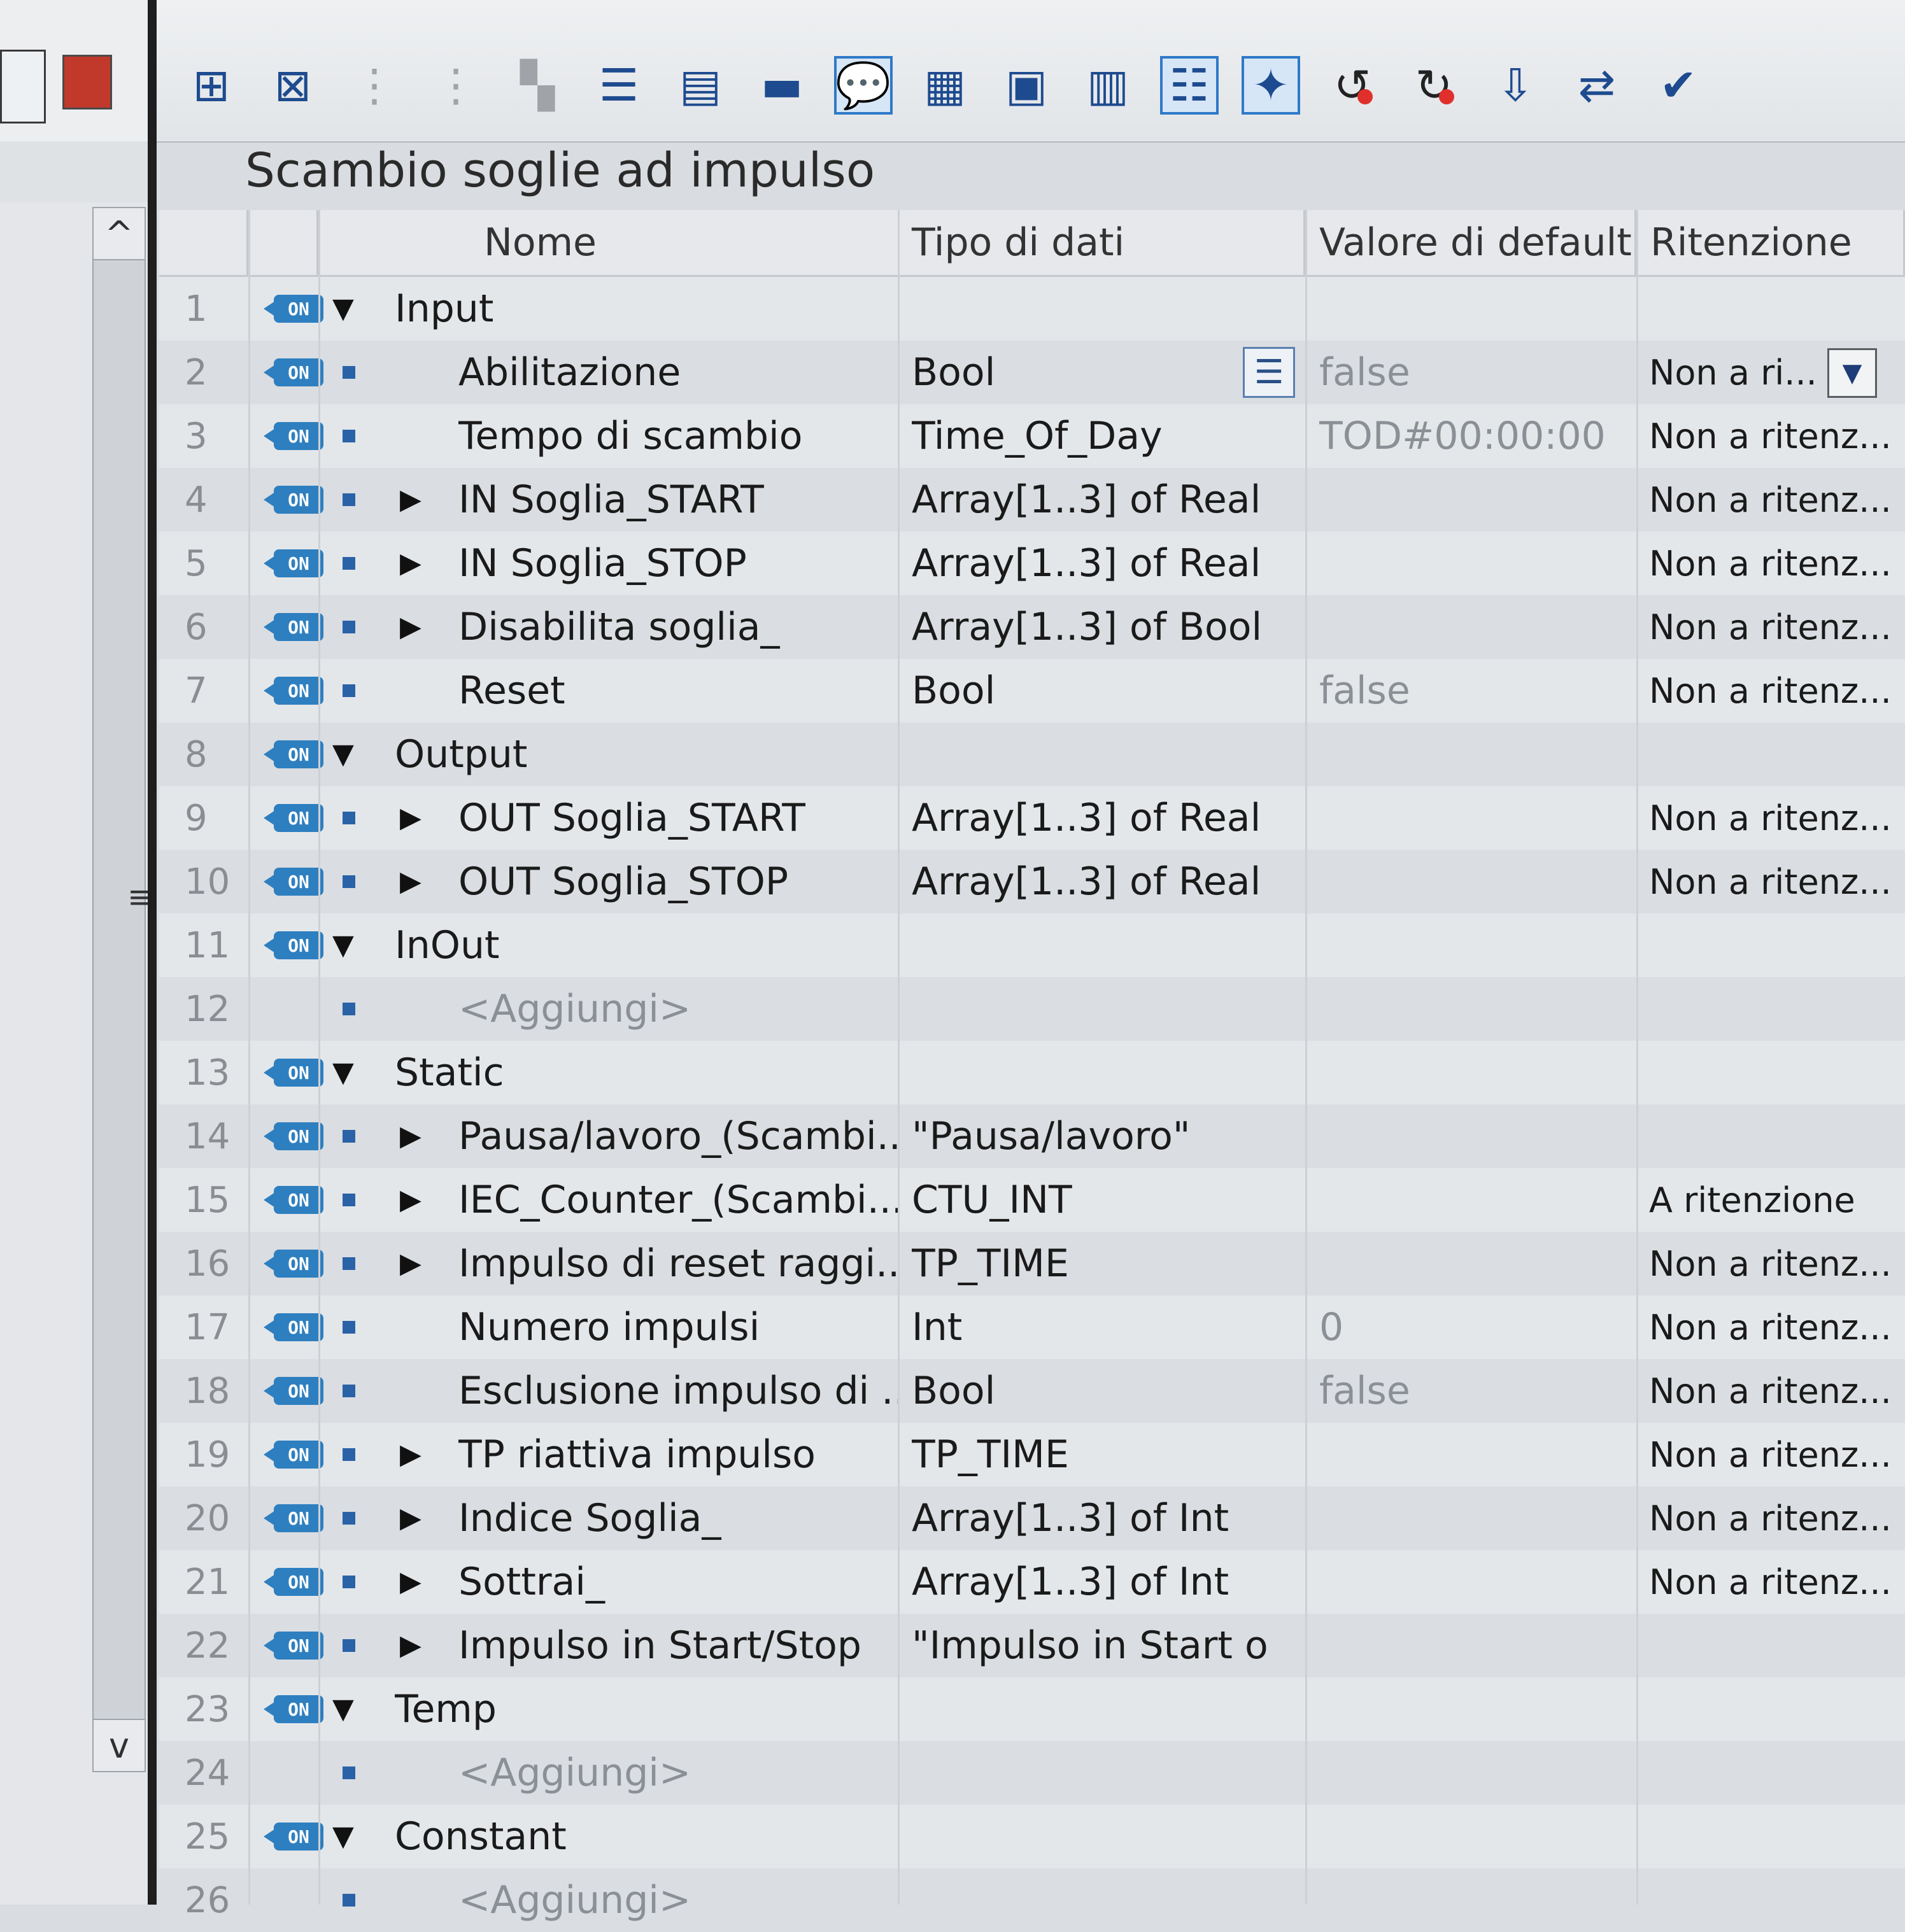 The width and height of the screenshot is (1905, 1932). I want to click on name-cell: IN Soglia_STOP, so click(678, 563).